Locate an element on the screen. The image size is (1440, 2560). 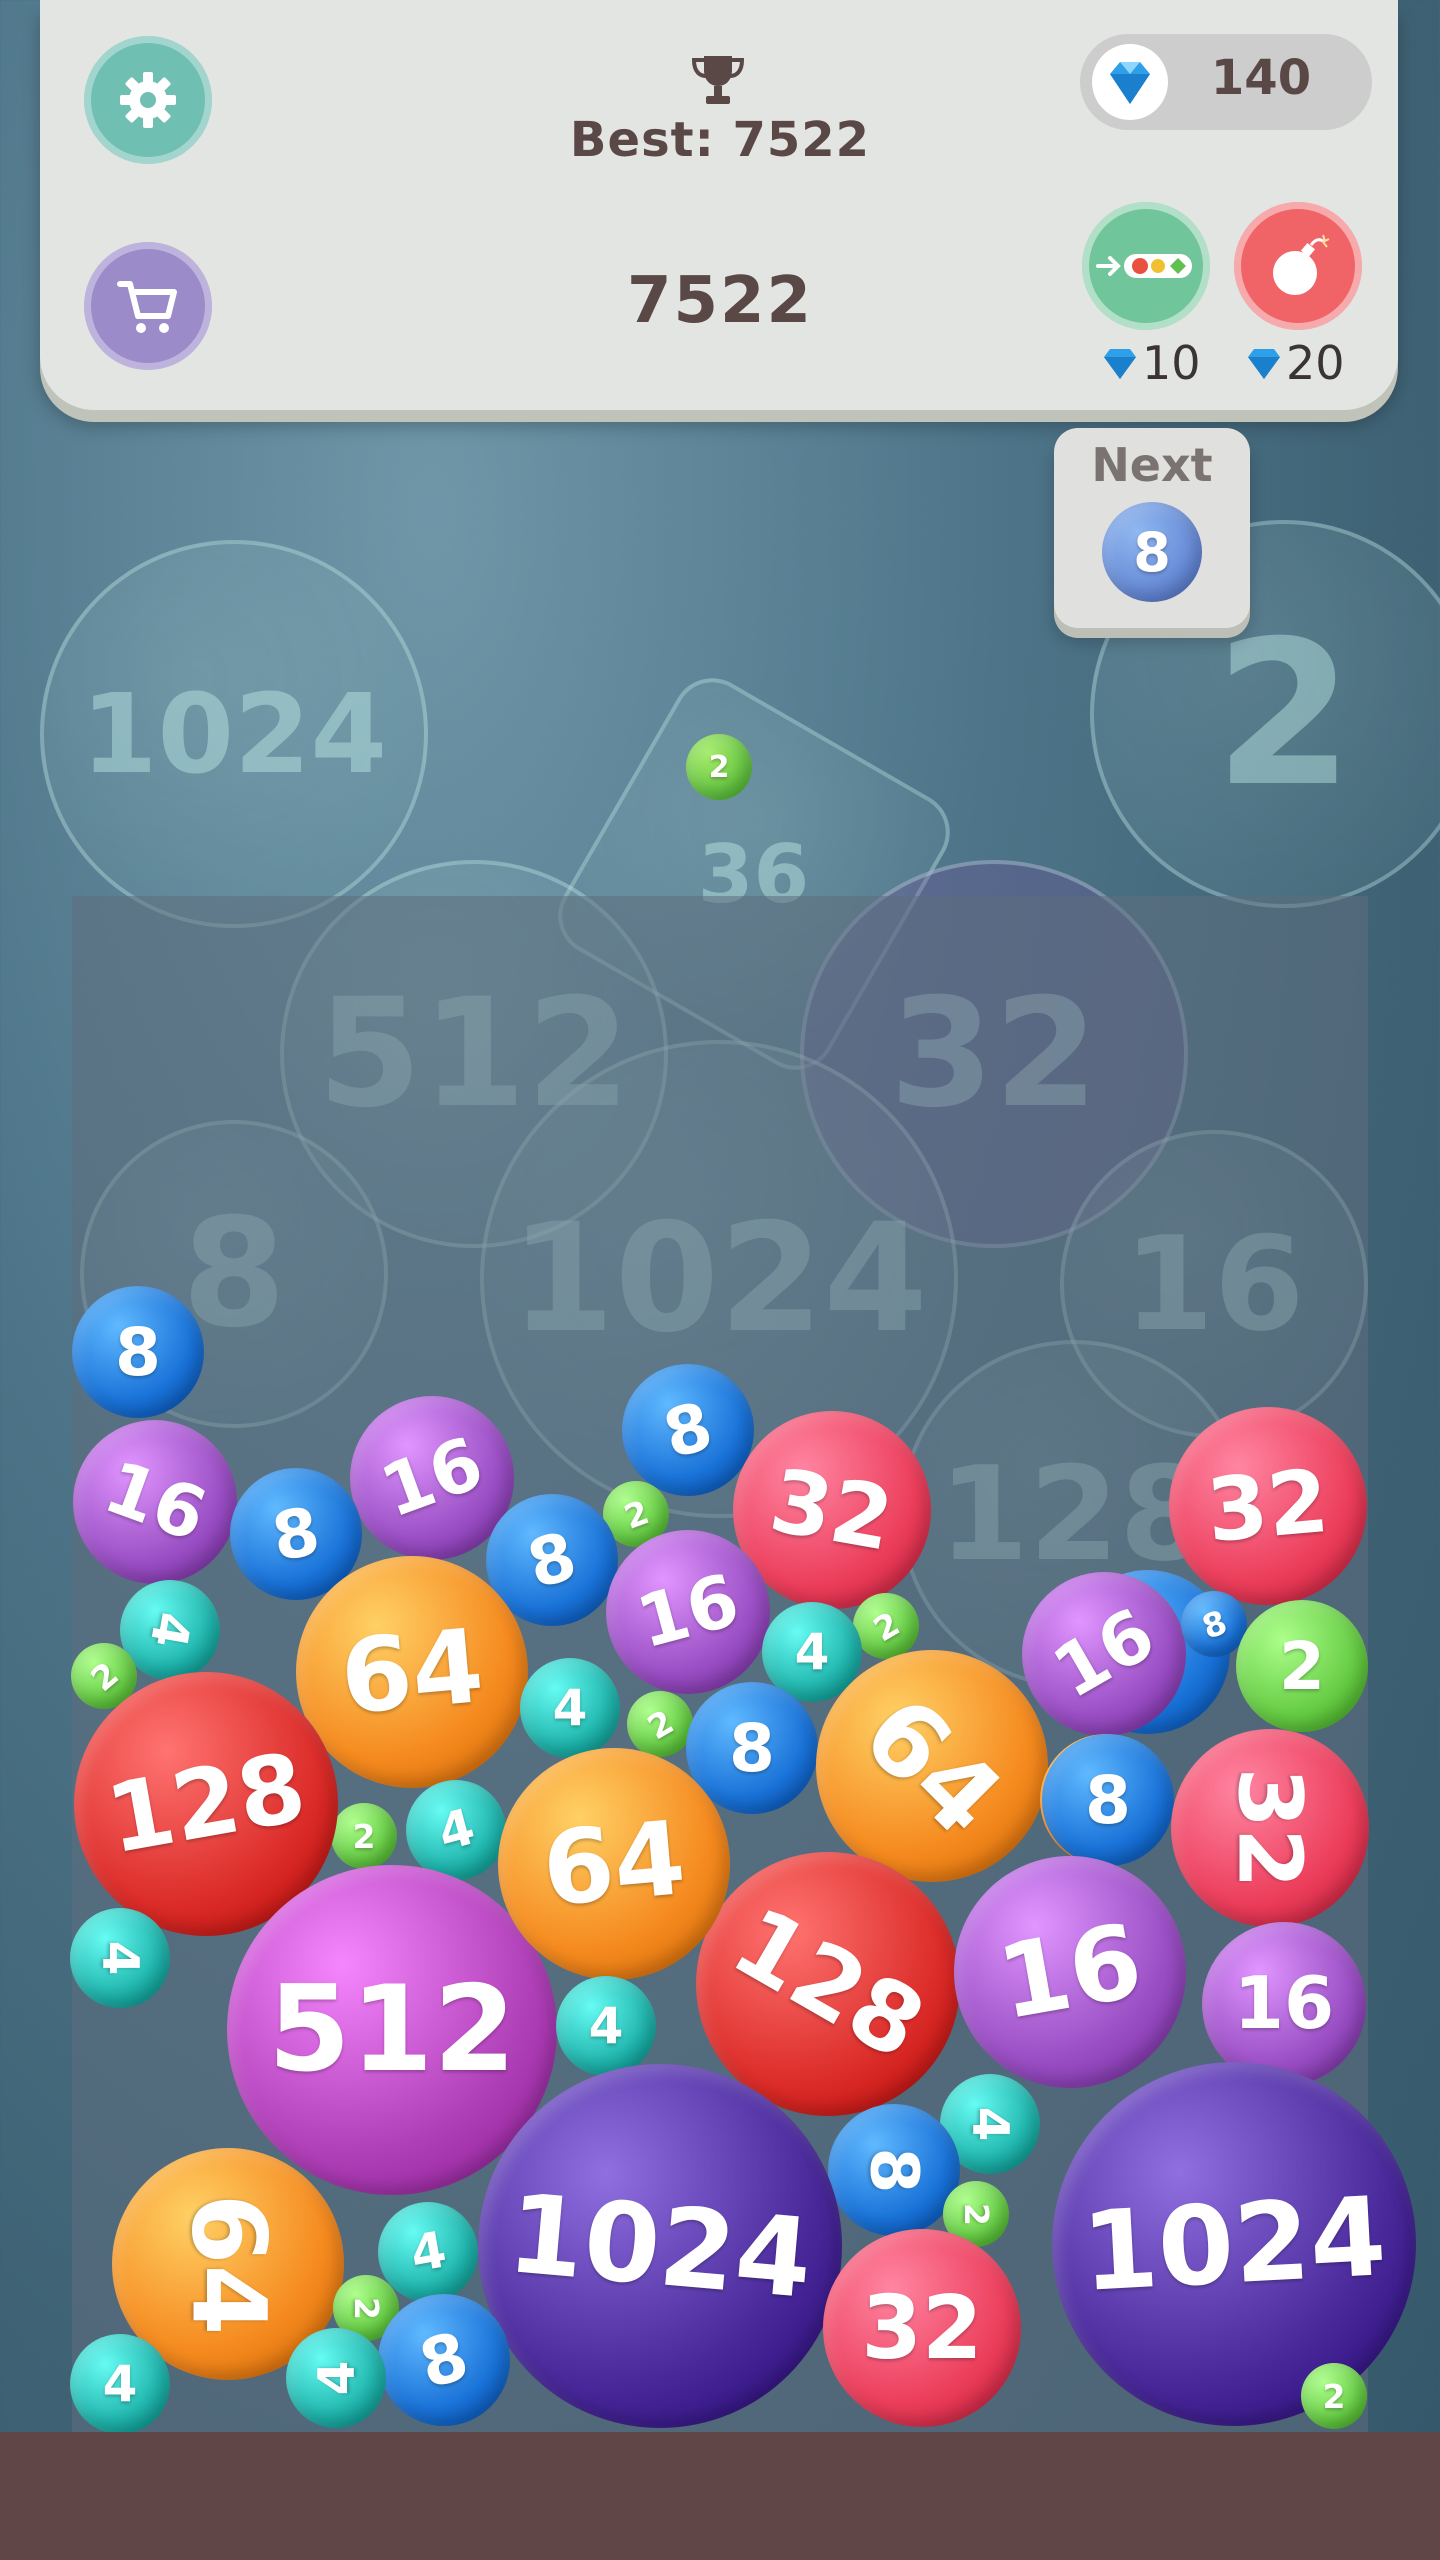
next-label: Next is located at coordinates (1152, 465).